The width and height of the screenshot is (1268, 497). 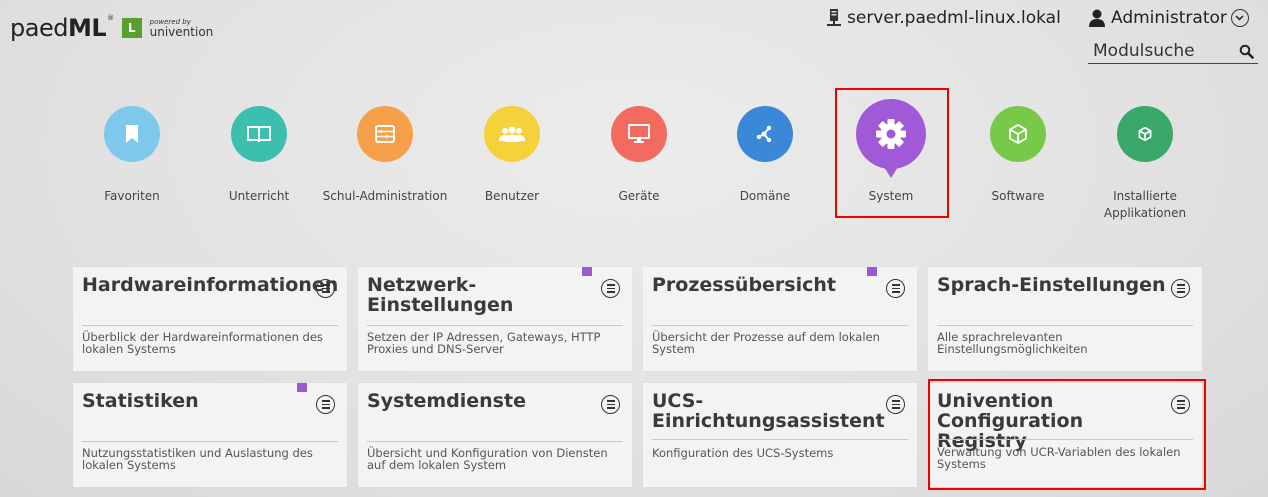 I want to click on module-search: Modulsuche, so click(x=1173, y=51).